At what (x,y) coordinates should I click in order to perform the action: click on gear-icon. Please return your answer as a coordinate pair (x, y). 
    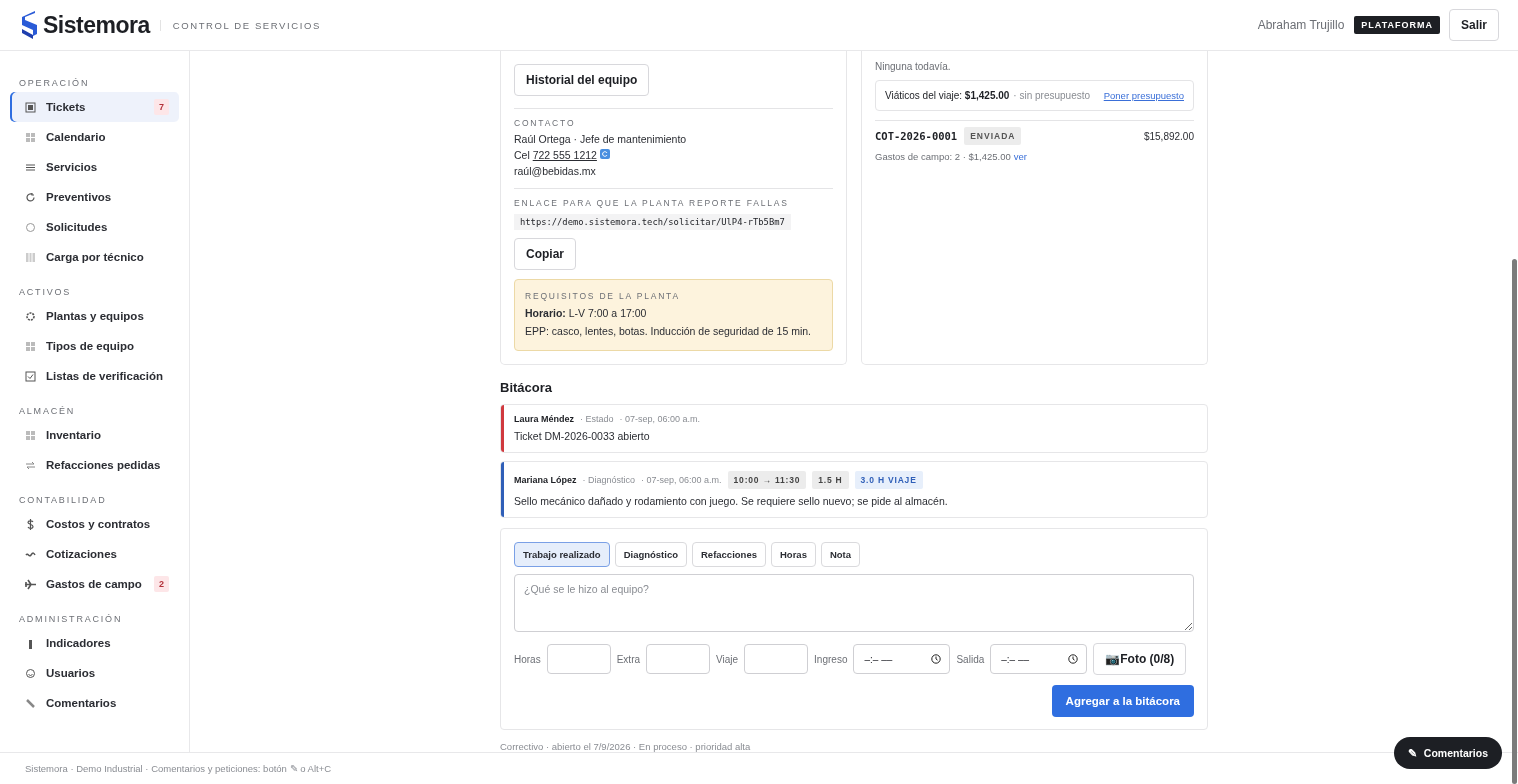
    Looking at the image, I should click on (30, 316).